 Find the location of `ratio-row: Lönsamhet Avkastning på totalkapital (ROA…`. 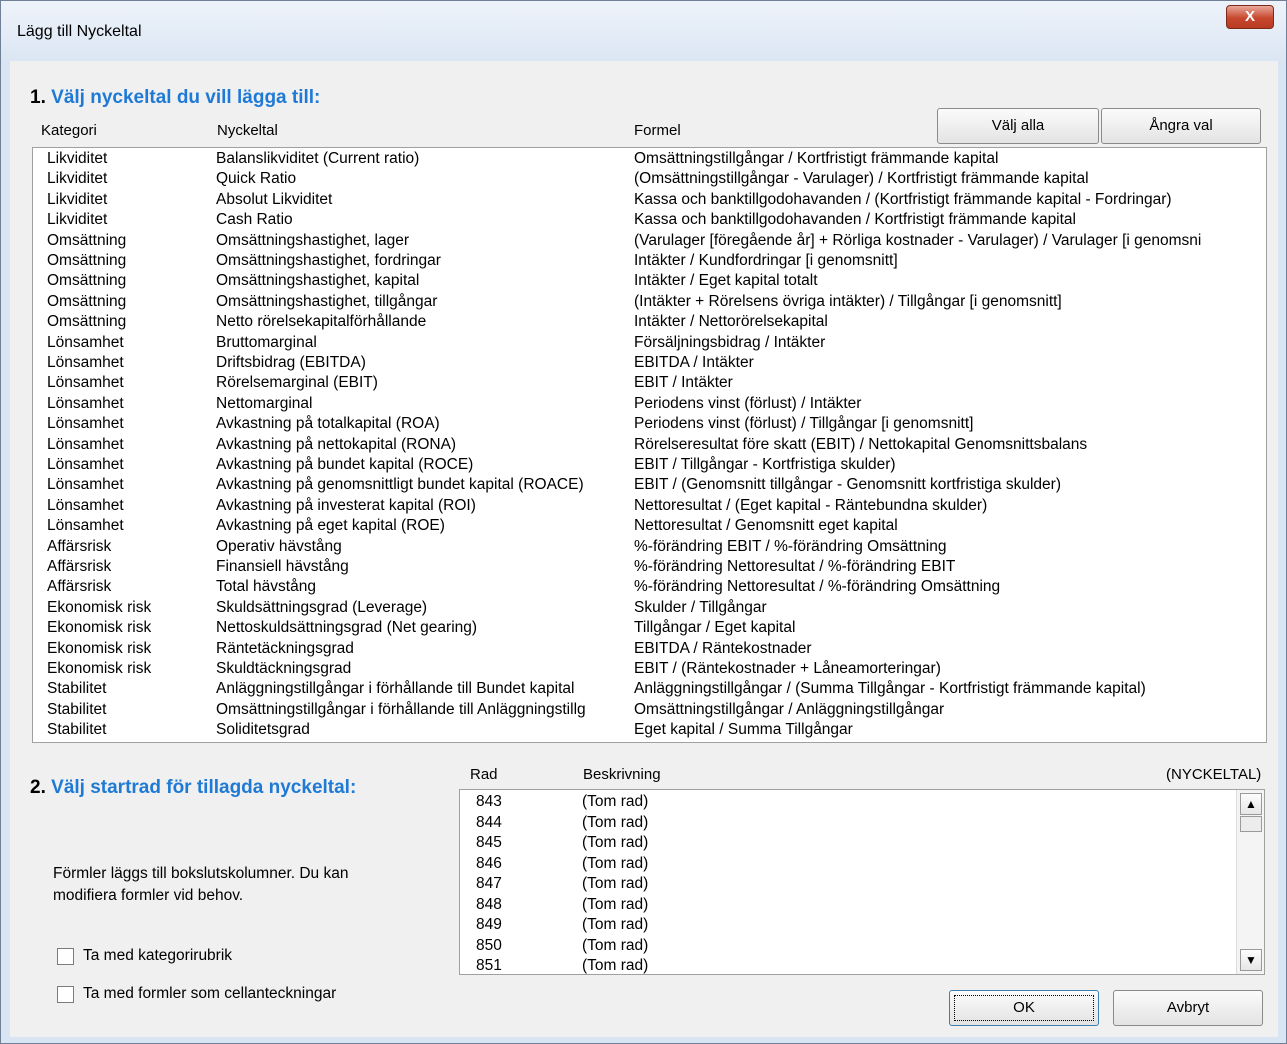

ratio-row: Lönsamhet Avkastning på totalkapital (ROA… is located at coordinates (649, 424).